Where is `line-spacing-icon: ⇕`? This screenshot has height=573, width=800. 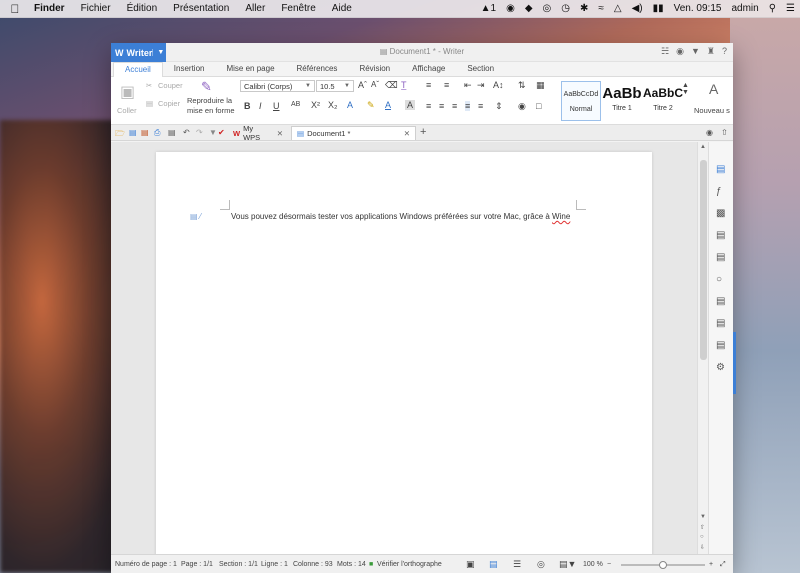
line-spacing-icon: ⇕ is located at coordinates (499, 106).